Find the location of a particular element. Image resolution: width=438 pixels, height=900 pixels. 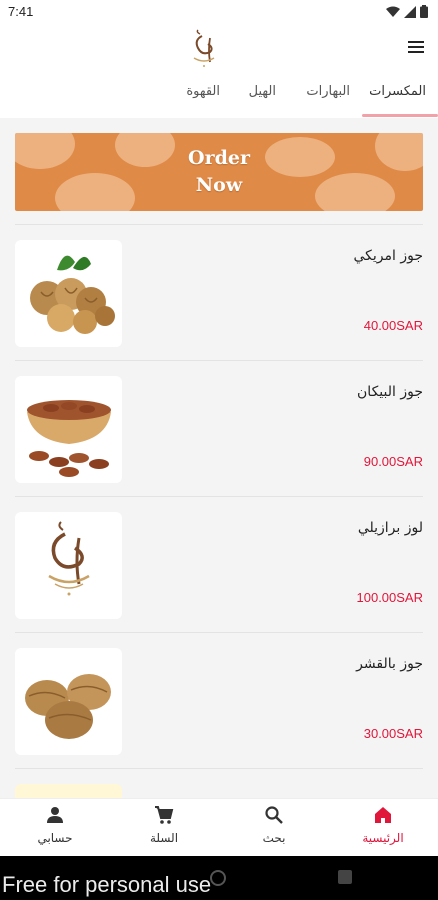

product-item: جوز بالقشر 30.00SAR is located at coordinates (219, 711).